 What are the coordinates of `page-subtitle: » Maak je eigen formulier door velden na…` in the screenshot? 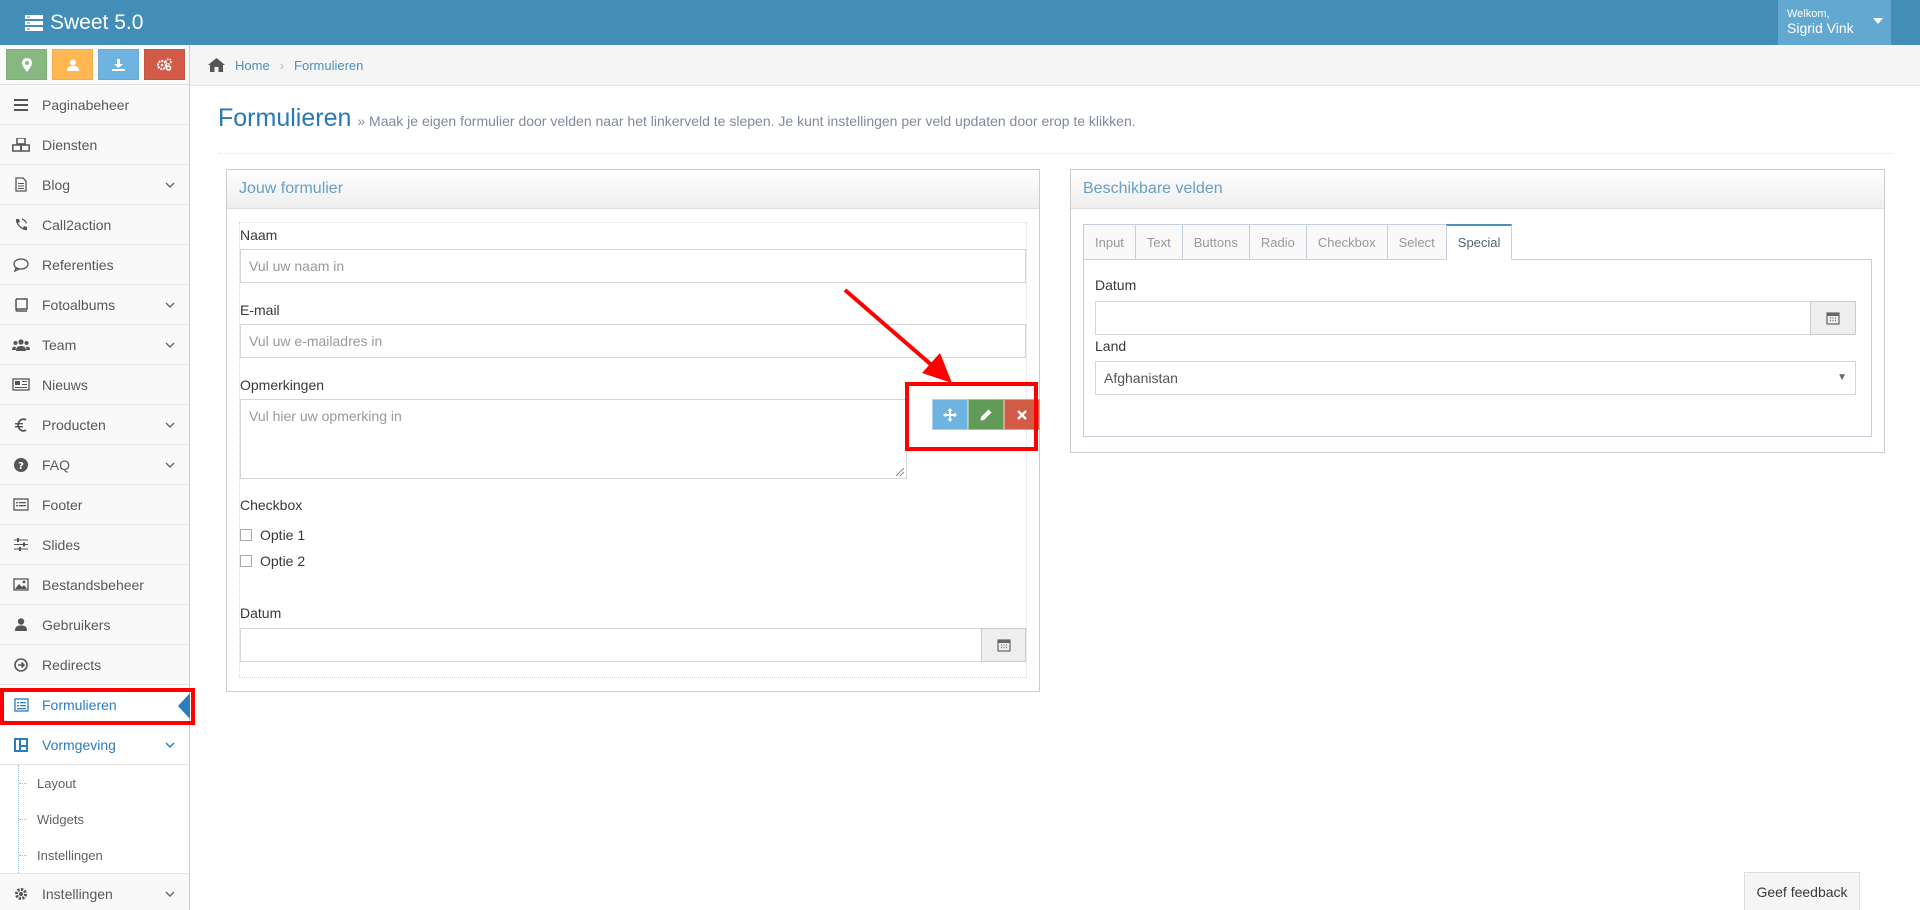 It's located at (746, 121).